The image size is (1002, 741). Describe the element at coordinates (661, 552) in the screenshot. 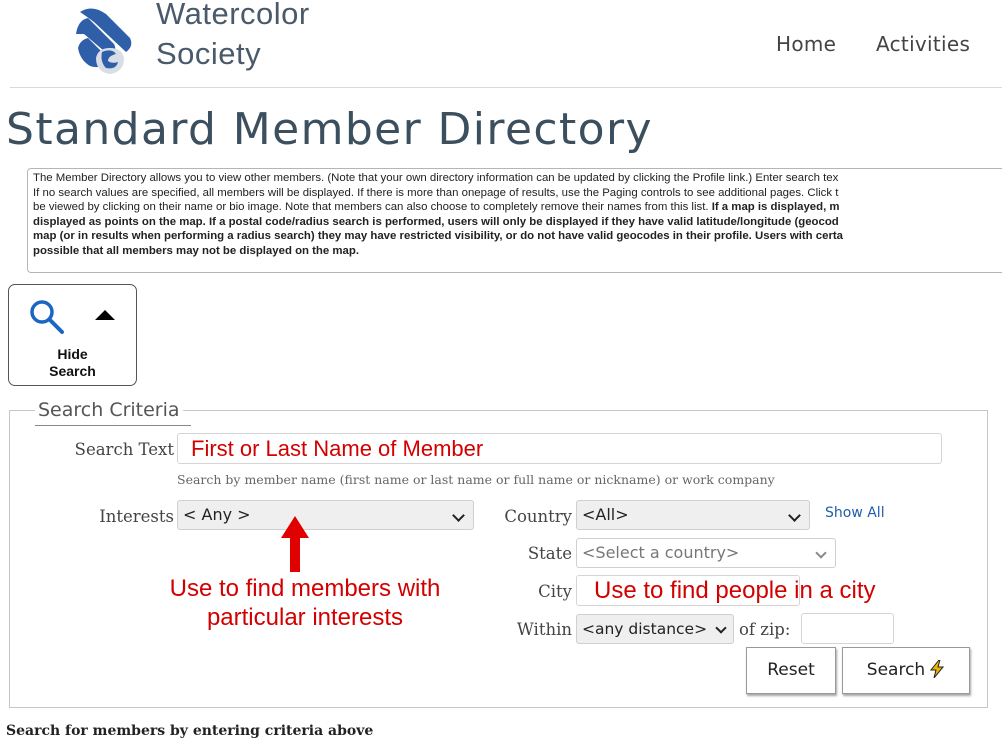

I see `state-select-value: <Select a country>` at that location.